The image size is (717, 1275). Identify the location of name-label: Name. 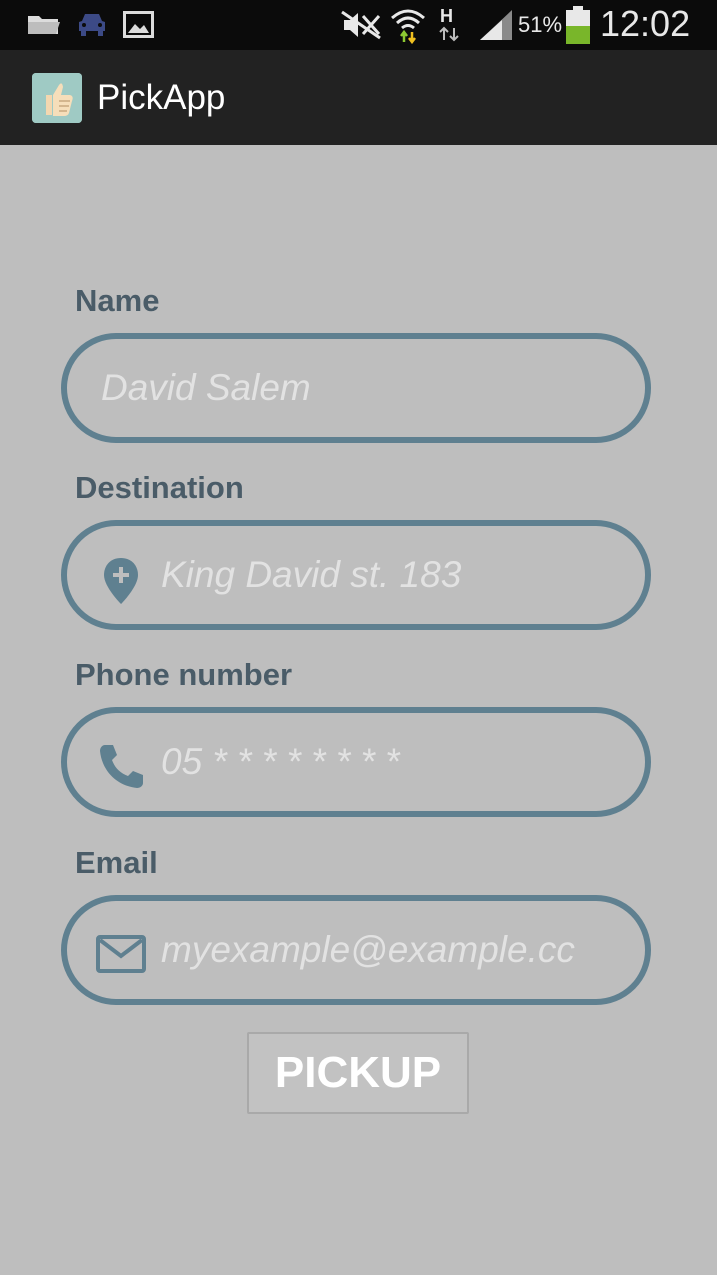
(117, 300).